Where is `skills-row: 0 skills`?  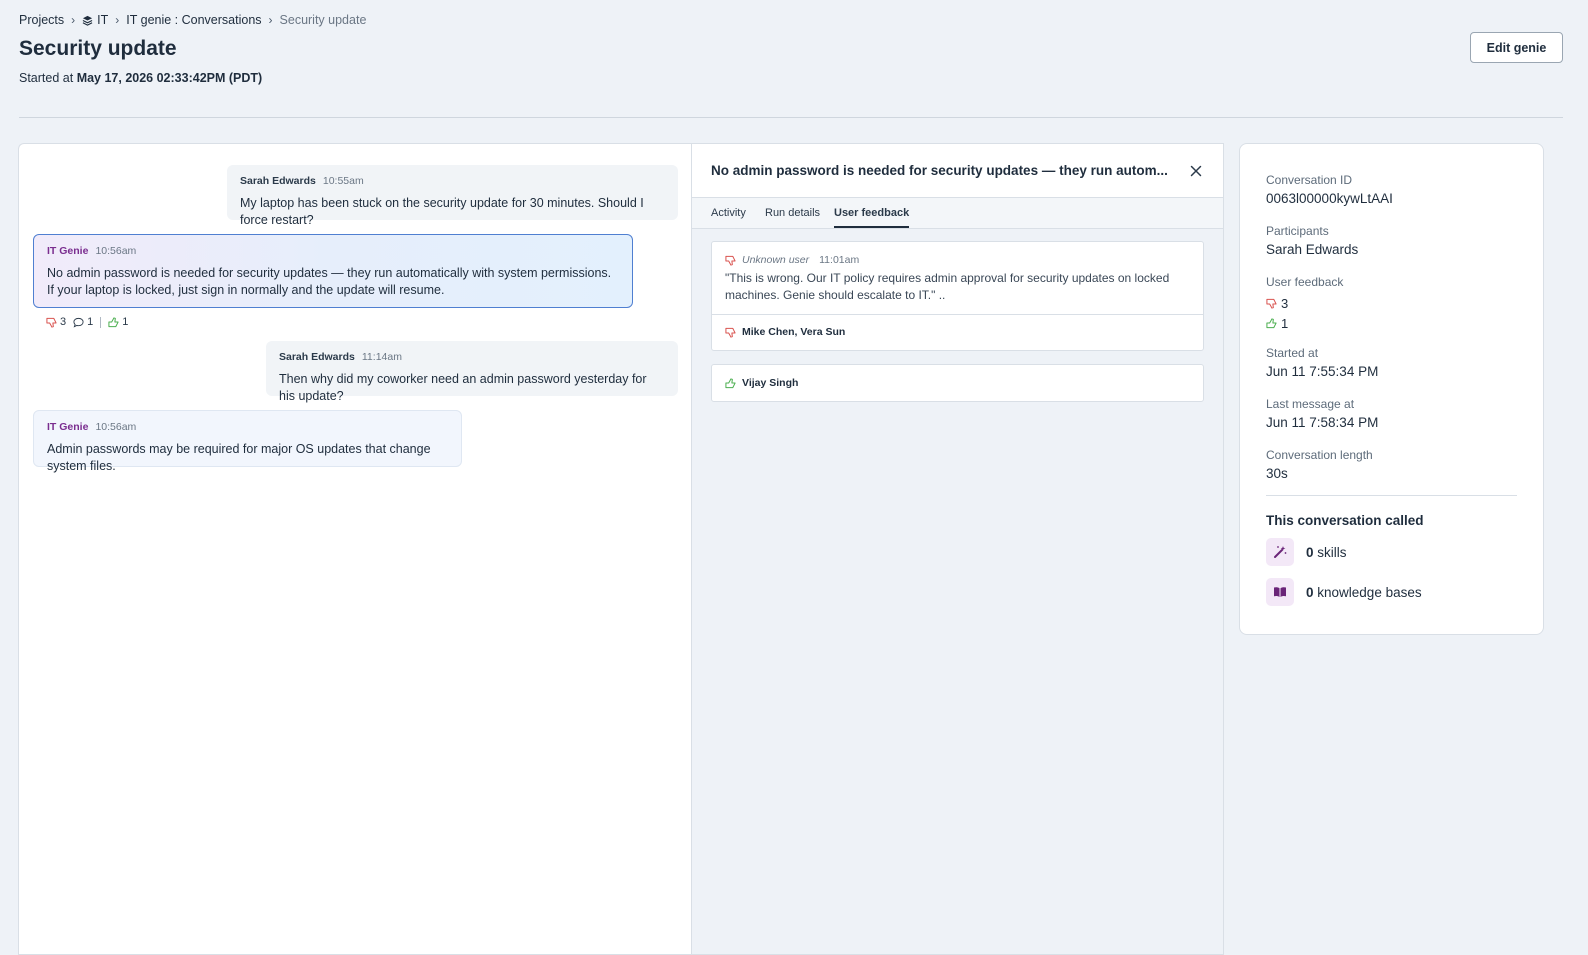 skills-row: 0 skills is located at coordinates (1306, 552).